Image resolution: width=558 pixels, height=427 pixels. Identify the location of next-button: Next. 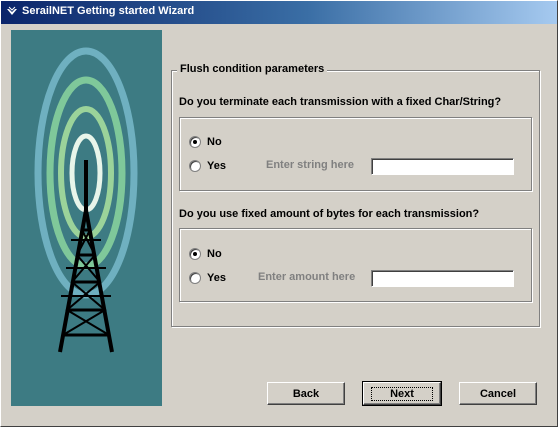
(402, 393).